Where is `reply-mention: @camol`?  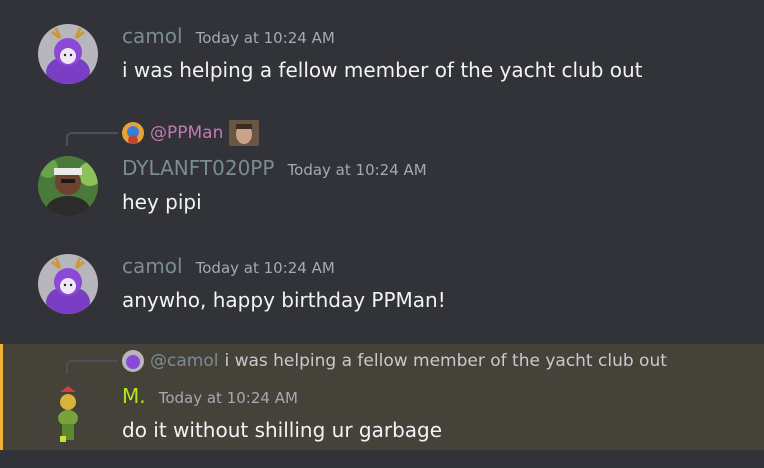 reply-mention: @camol is located at coordinates (184, 361).